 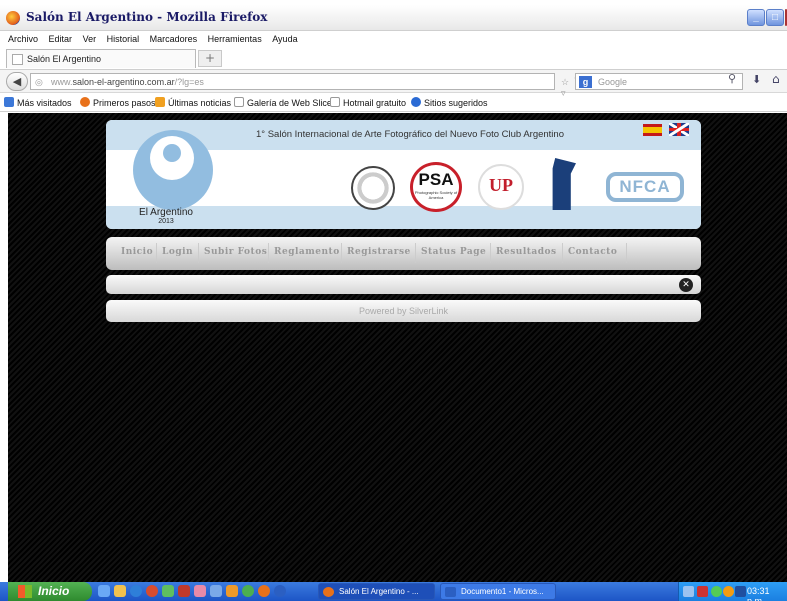 What do you see at coordinates (174, 39) in the screenshot?
I see `menu-marcadores: Marcadores` at bounding box center [174, 39].